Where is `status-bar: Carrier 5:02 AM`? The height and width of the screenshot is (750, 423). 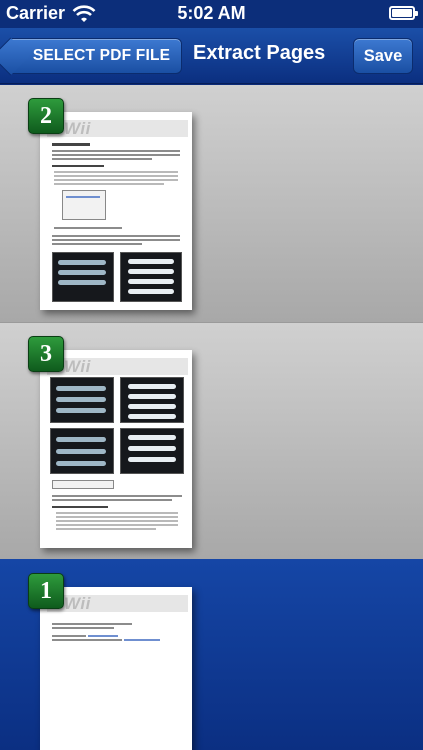
status-bar: Carrier 5:02 AM is located at coordinates (211, 14).